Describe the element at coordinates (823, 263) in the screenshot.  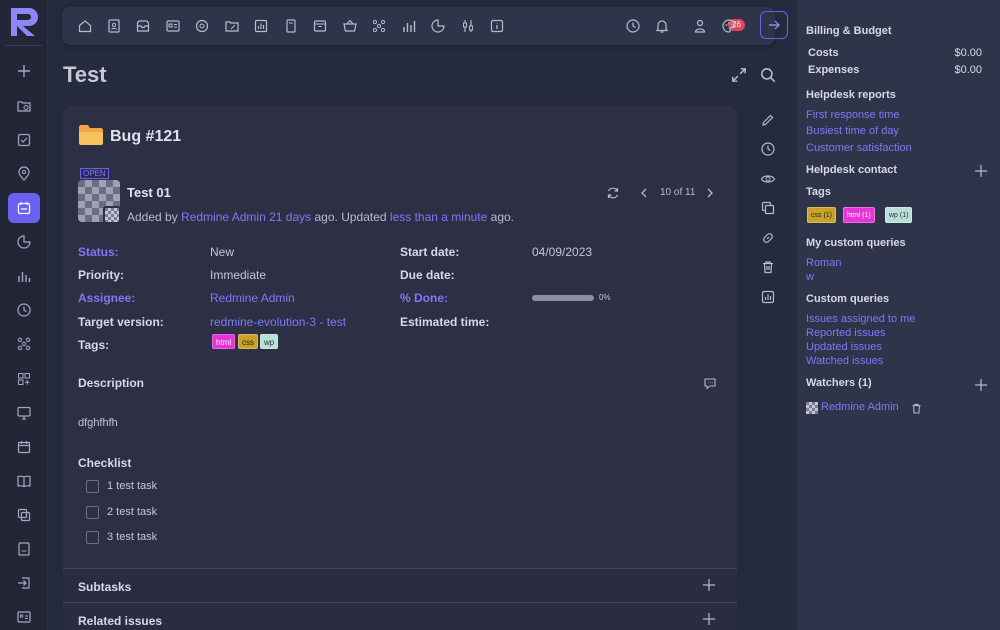
I see `query-link: Roman` at that location.